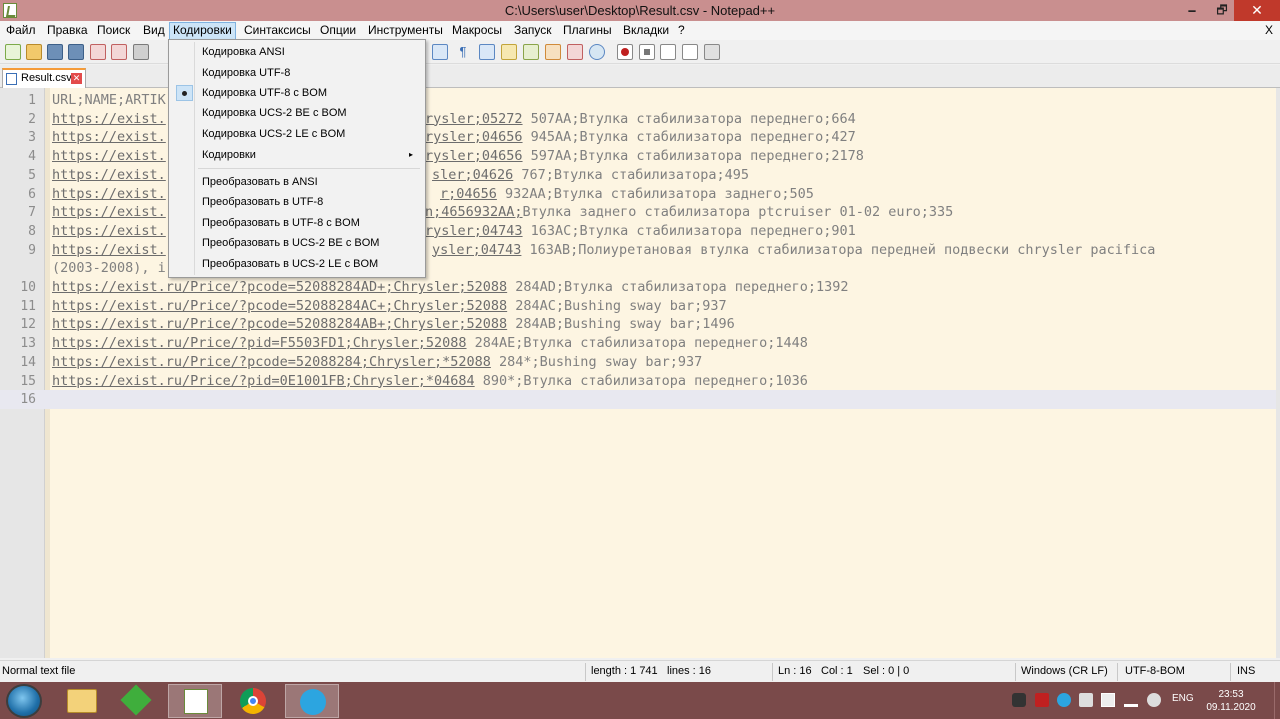  Describe the element at coordinates (76, 78) in the screenshot. I see `close-tab-icon: ✕` at that location.